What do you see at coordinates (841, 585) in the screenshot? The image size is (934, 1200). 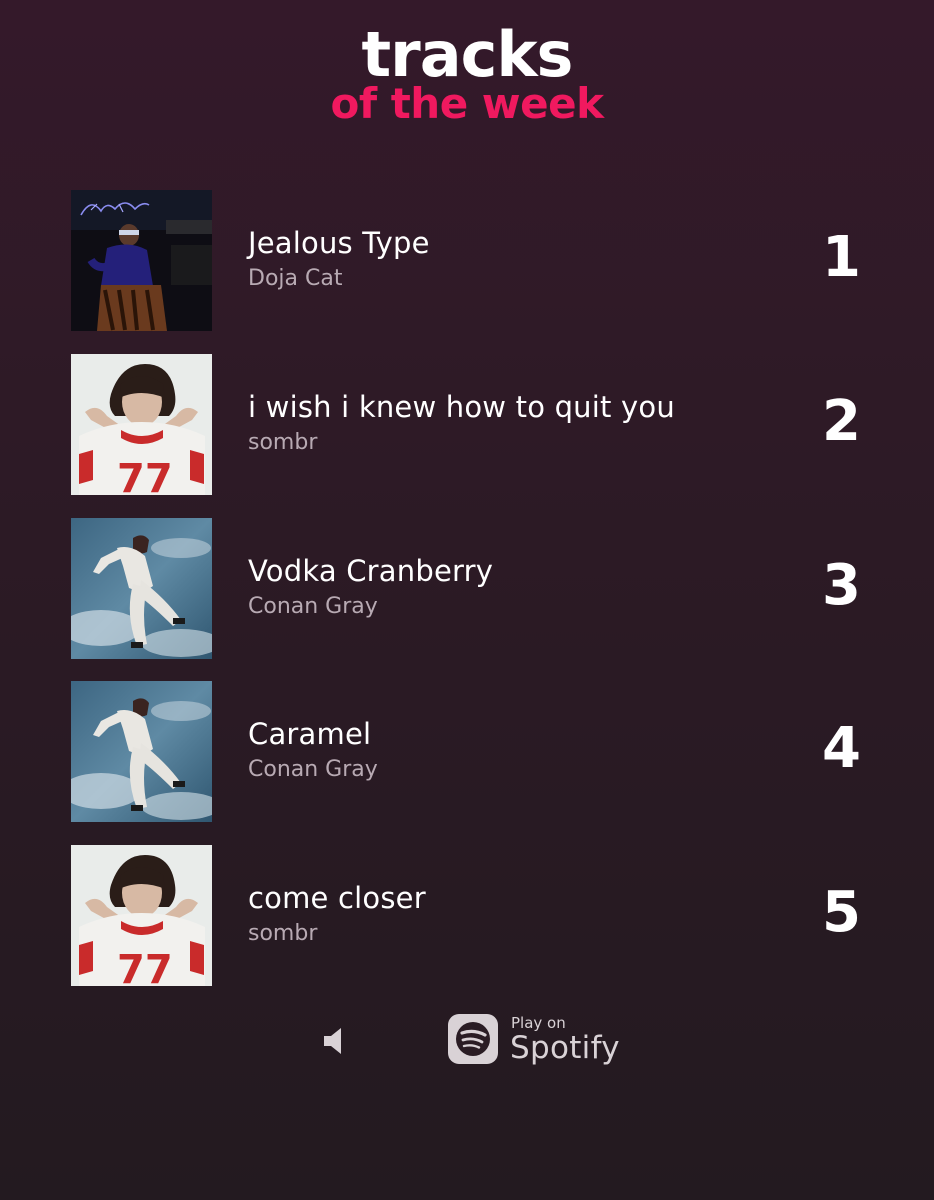 I see `track-rank: 3` at bounding box center [841, 585].